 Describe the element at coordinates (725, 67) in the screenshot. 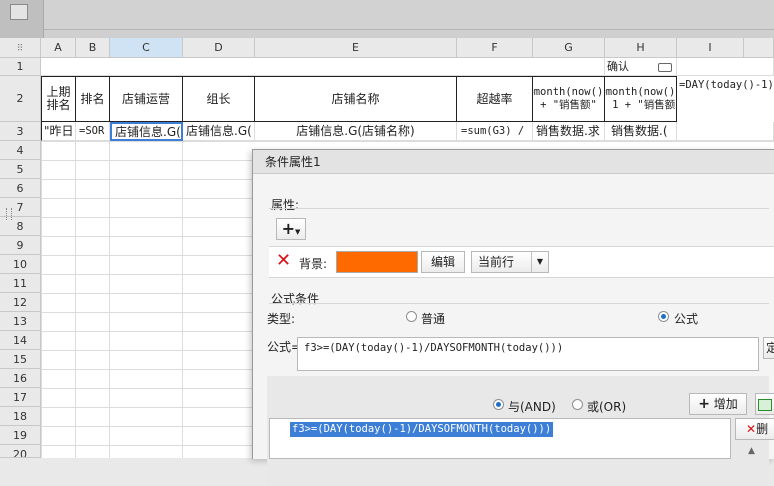

I see `cell-i1` at that location.